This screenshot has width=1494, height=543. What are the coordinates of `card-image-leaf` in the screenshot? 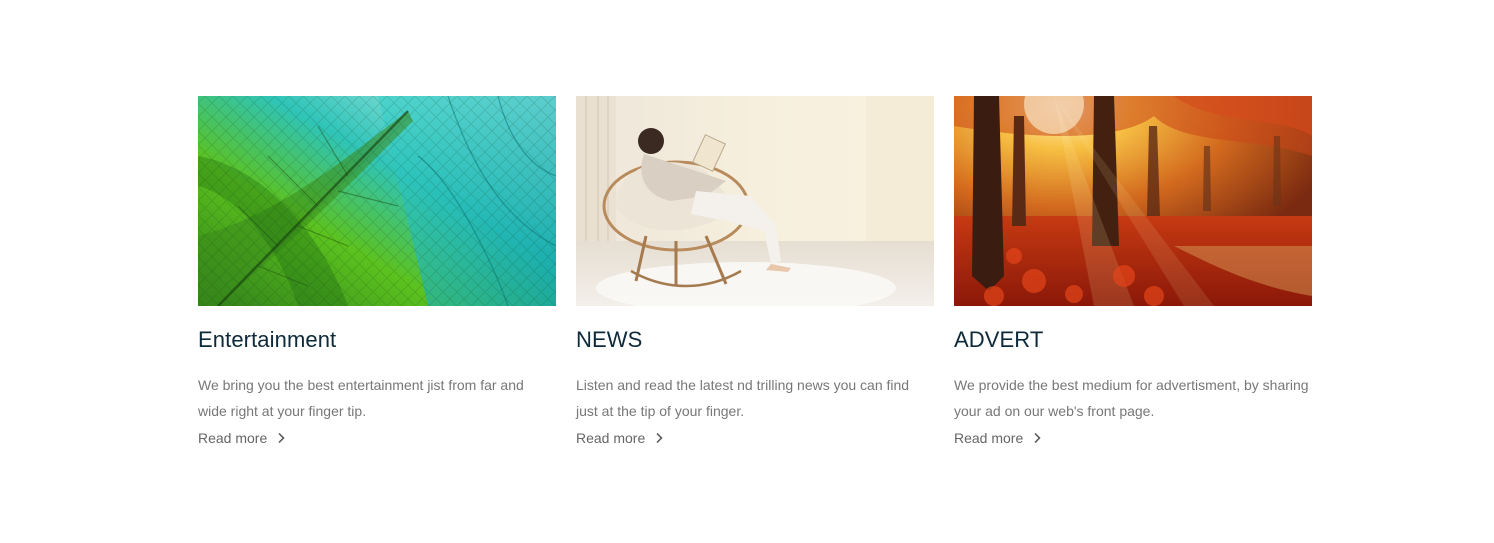 It's located at (377, 201).